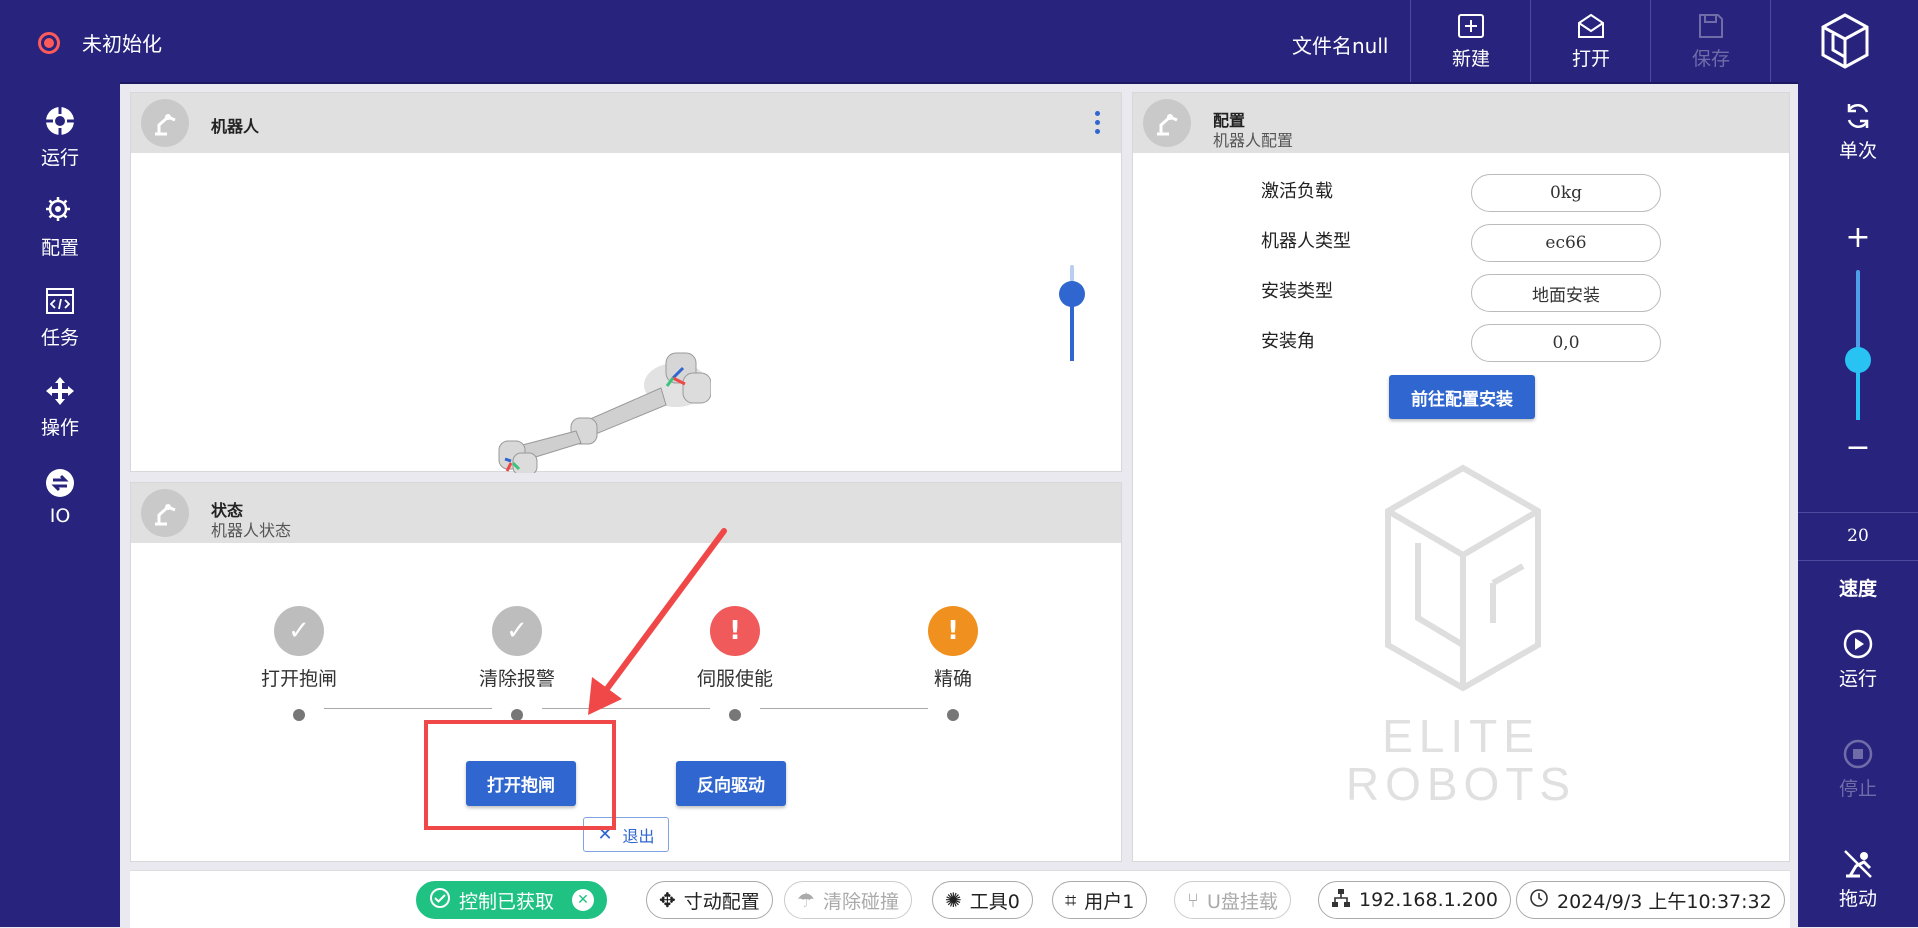  Describe the element at coordinates (60, 227) in the screenshot. I see `sidebar-item-config: 配置` at that location.